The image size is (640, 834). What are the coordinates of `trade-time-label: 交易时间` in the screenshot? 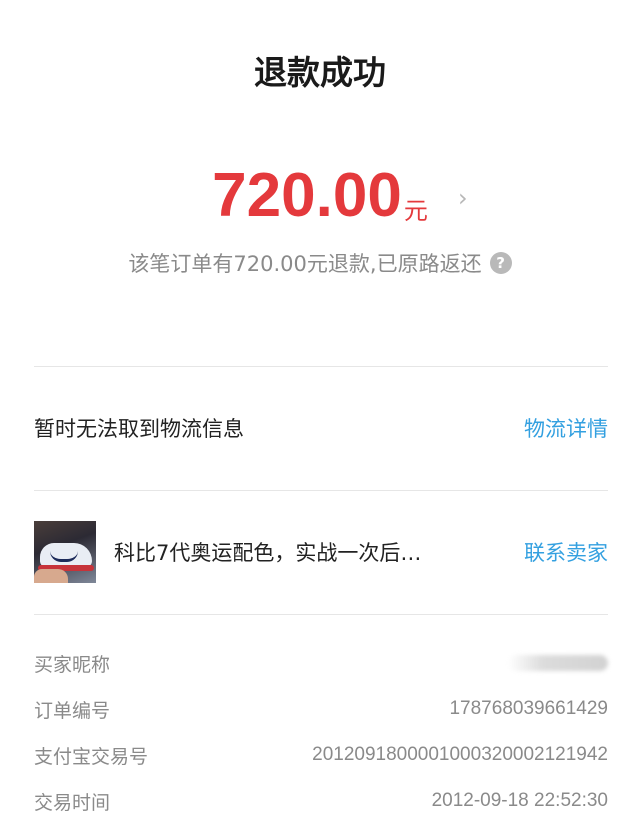 It's located at (72, 802).